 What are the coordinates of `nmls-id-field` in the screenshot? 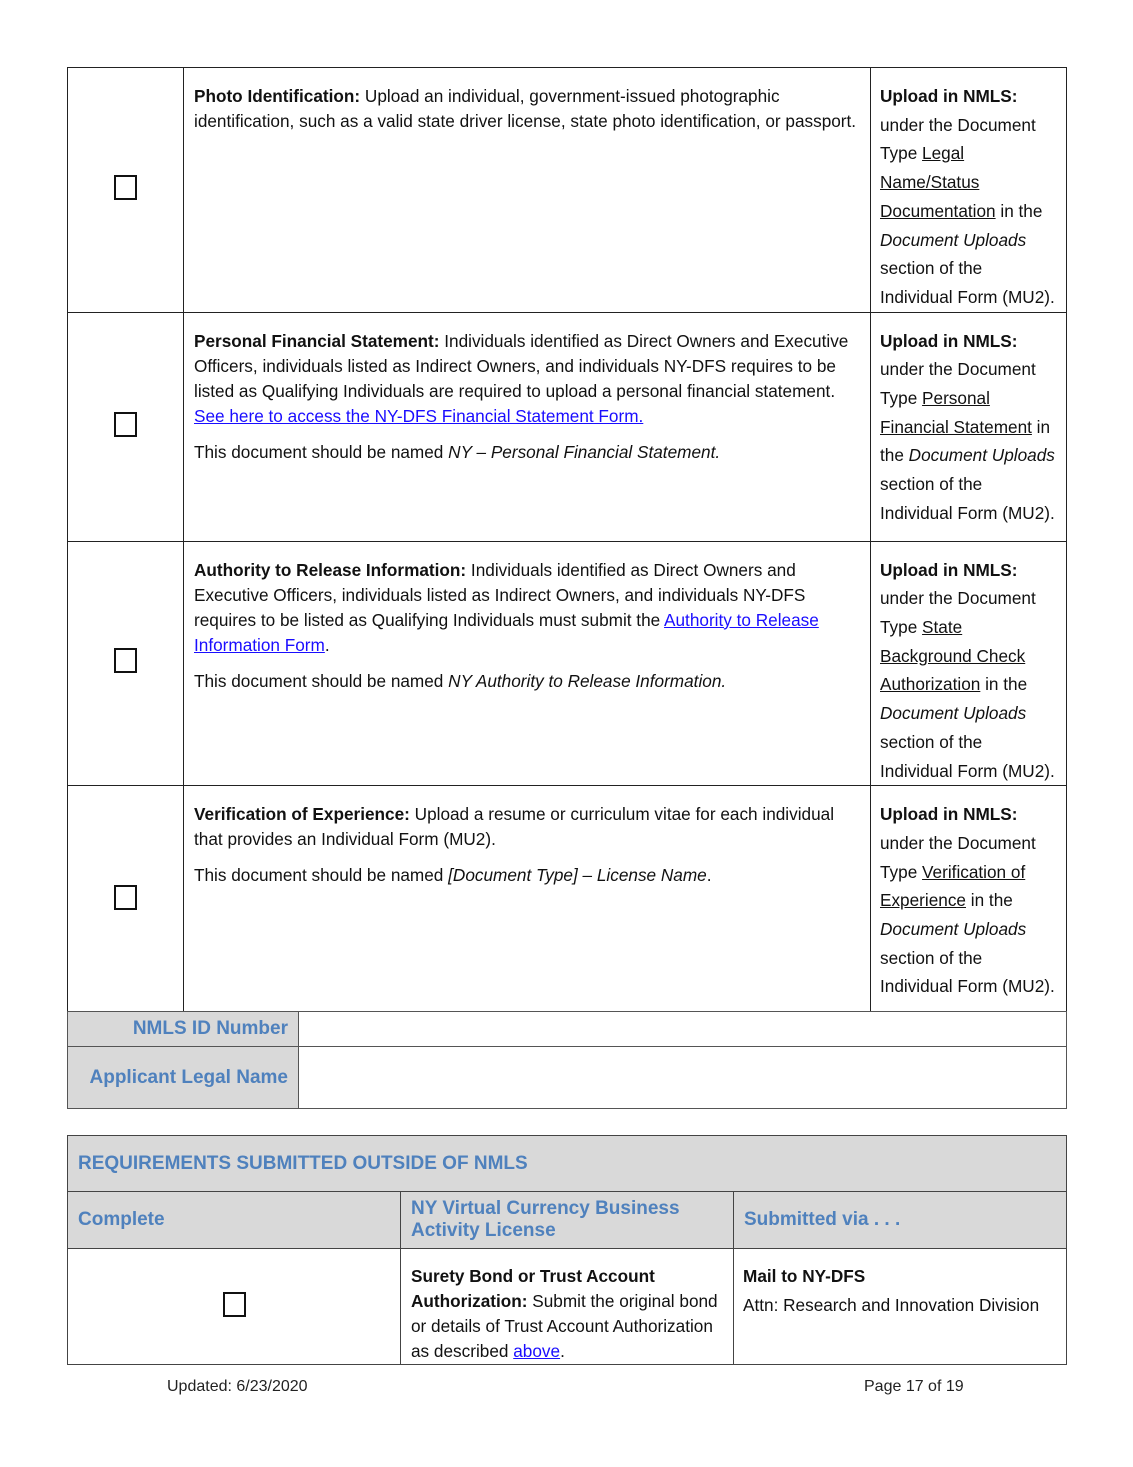 It's located at (682, 1029).